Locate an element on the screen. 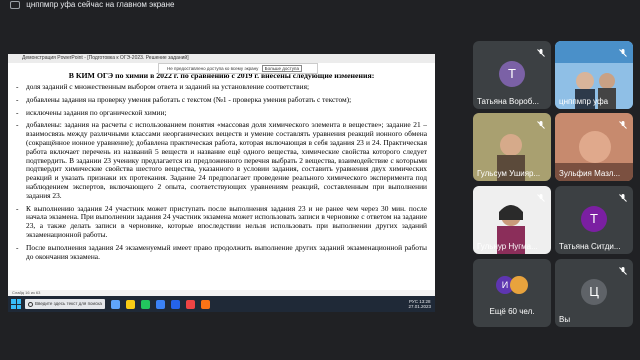 The width and height of the screenshot is (640, 360). tray-date: 27.01.2023 is located at coordinates (419, 306).